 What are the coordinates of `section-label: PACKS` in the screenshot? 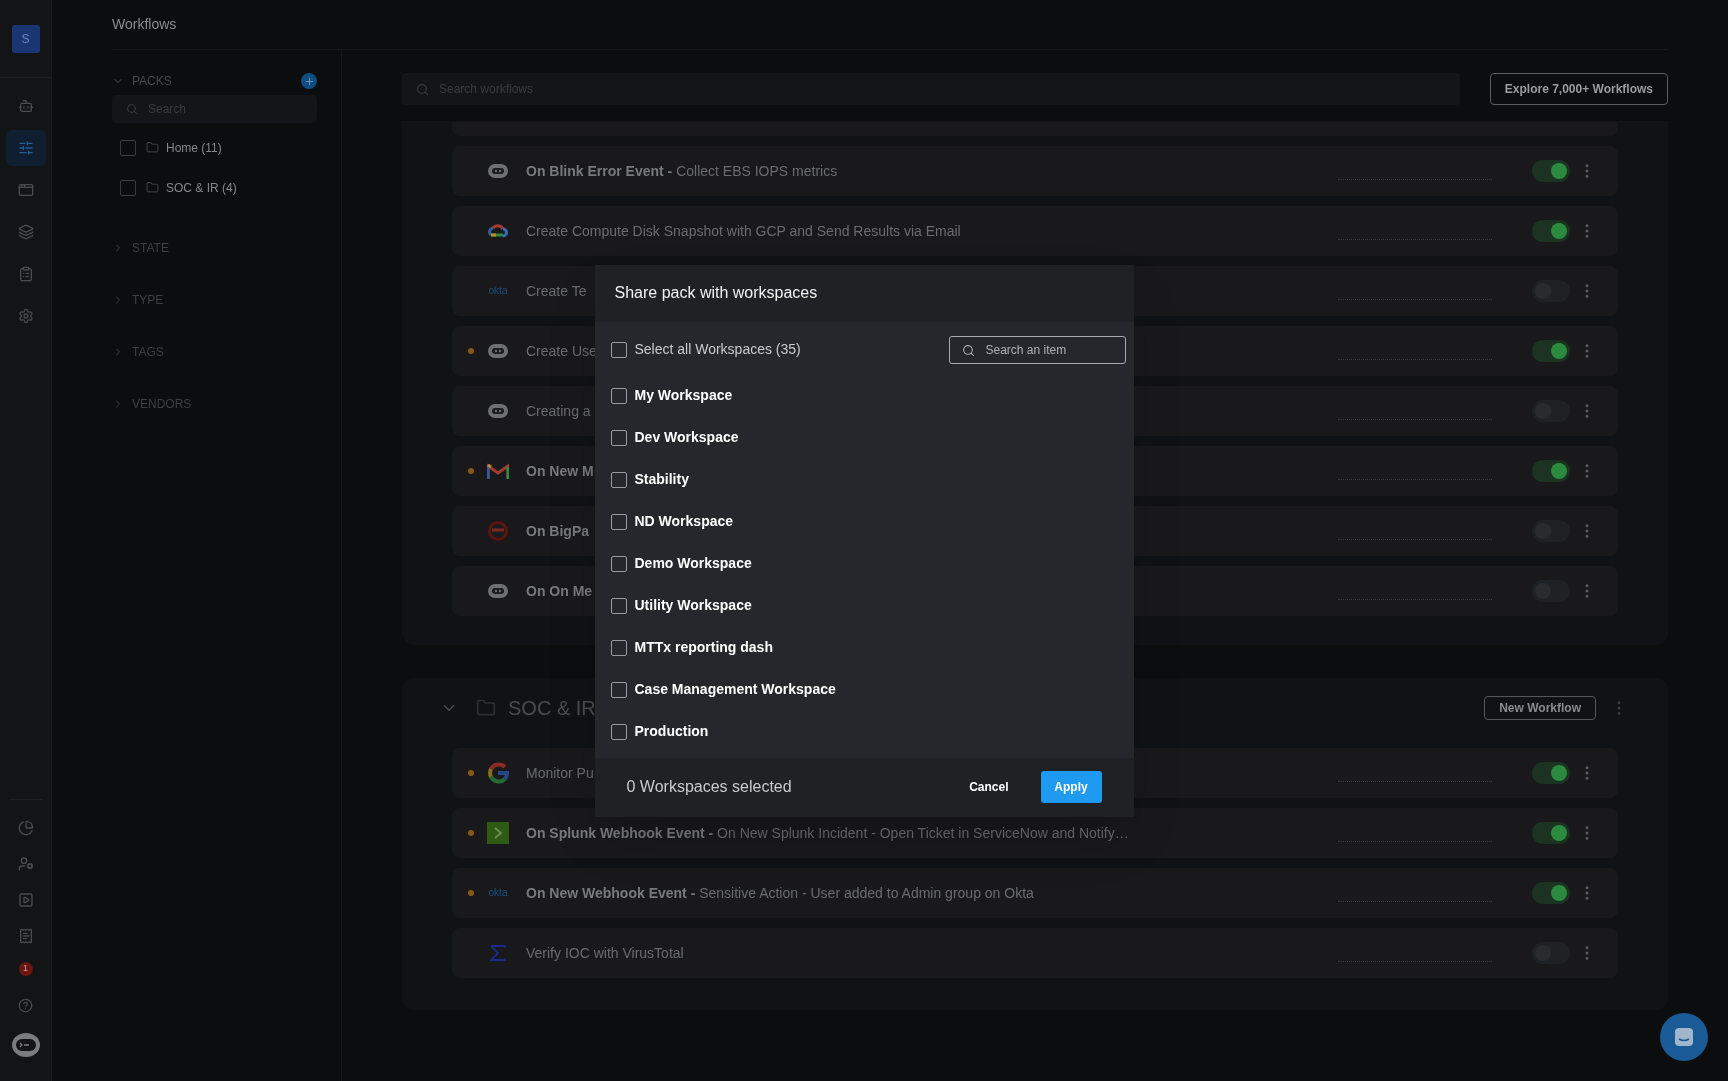 It's located at (152, 81).